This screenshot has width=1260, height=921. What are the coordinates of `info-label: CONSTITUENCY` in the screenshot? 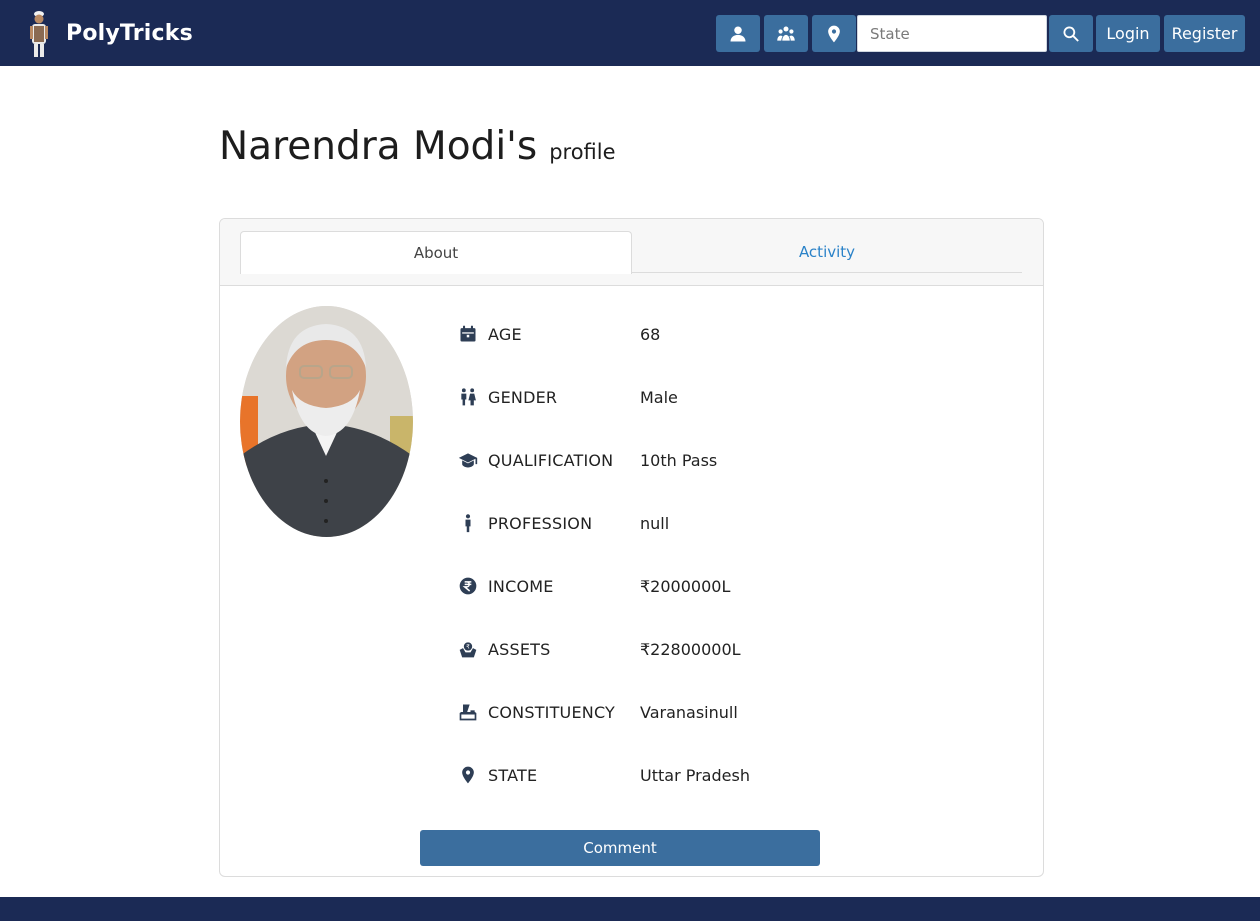 It's located at (552, 712).